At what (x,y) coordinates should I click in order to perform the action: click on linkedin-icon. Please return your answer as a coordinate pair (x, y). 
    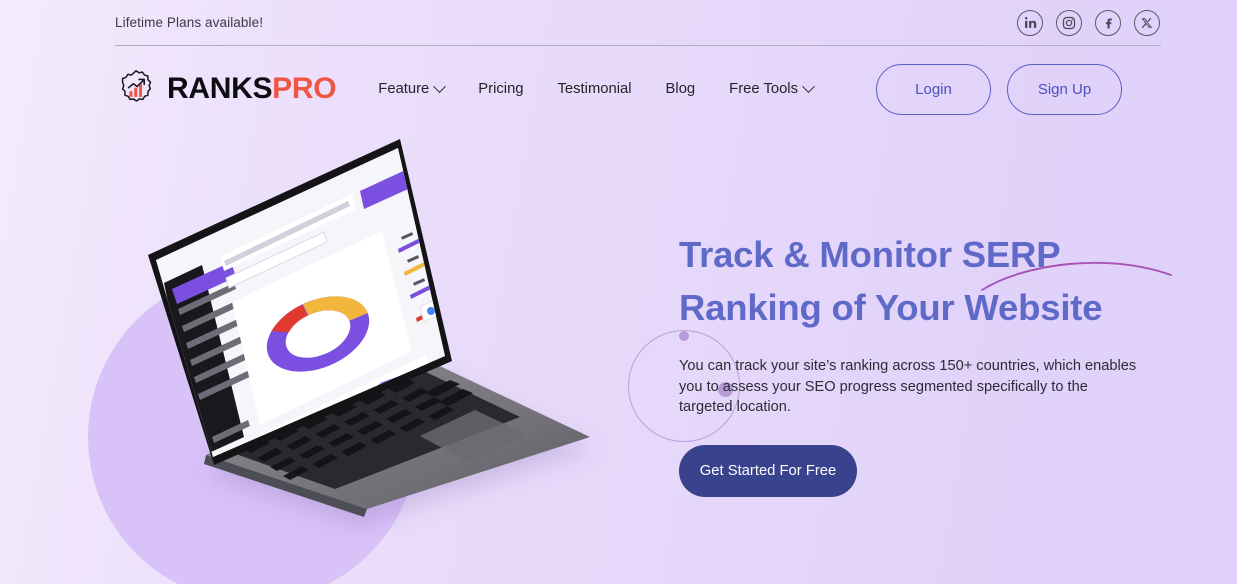
    Looking at the image, I should click on (1030, 22).